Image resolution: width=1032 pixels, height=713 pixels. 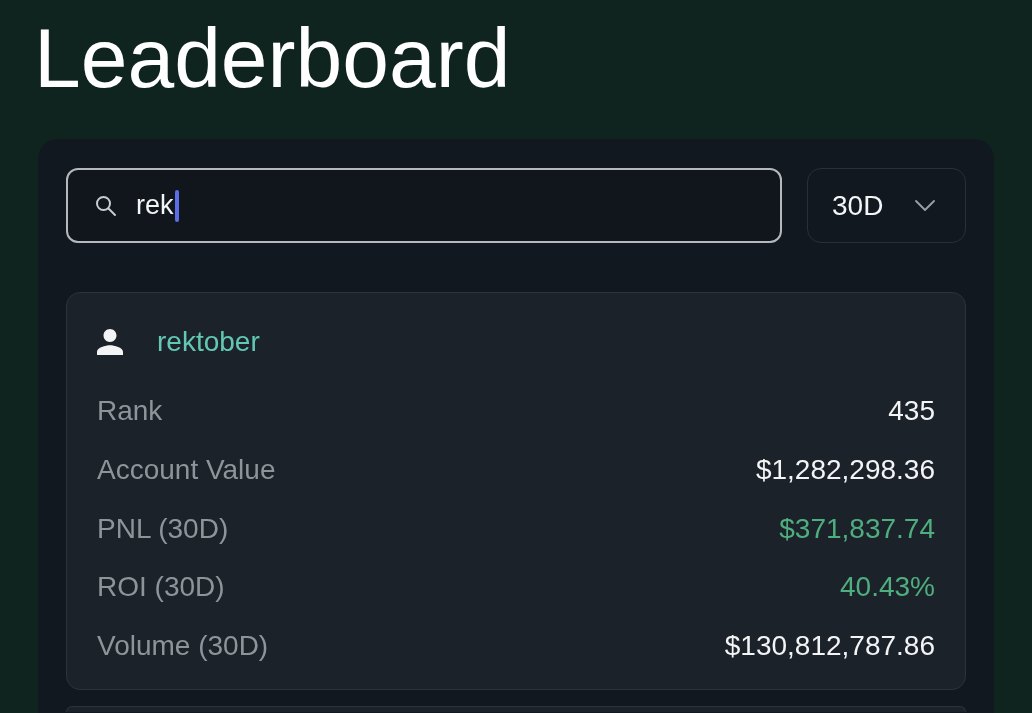 I want to click on text-cursor-icon, so click(x=176, y=205).